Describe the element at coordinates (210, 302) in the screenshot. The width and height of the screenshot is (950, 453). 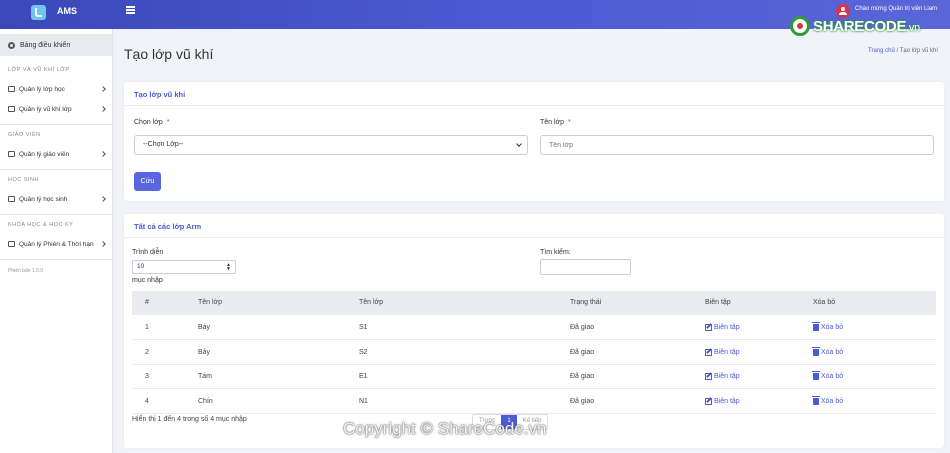
I see `column-header-class: Tên lớp` at that location.